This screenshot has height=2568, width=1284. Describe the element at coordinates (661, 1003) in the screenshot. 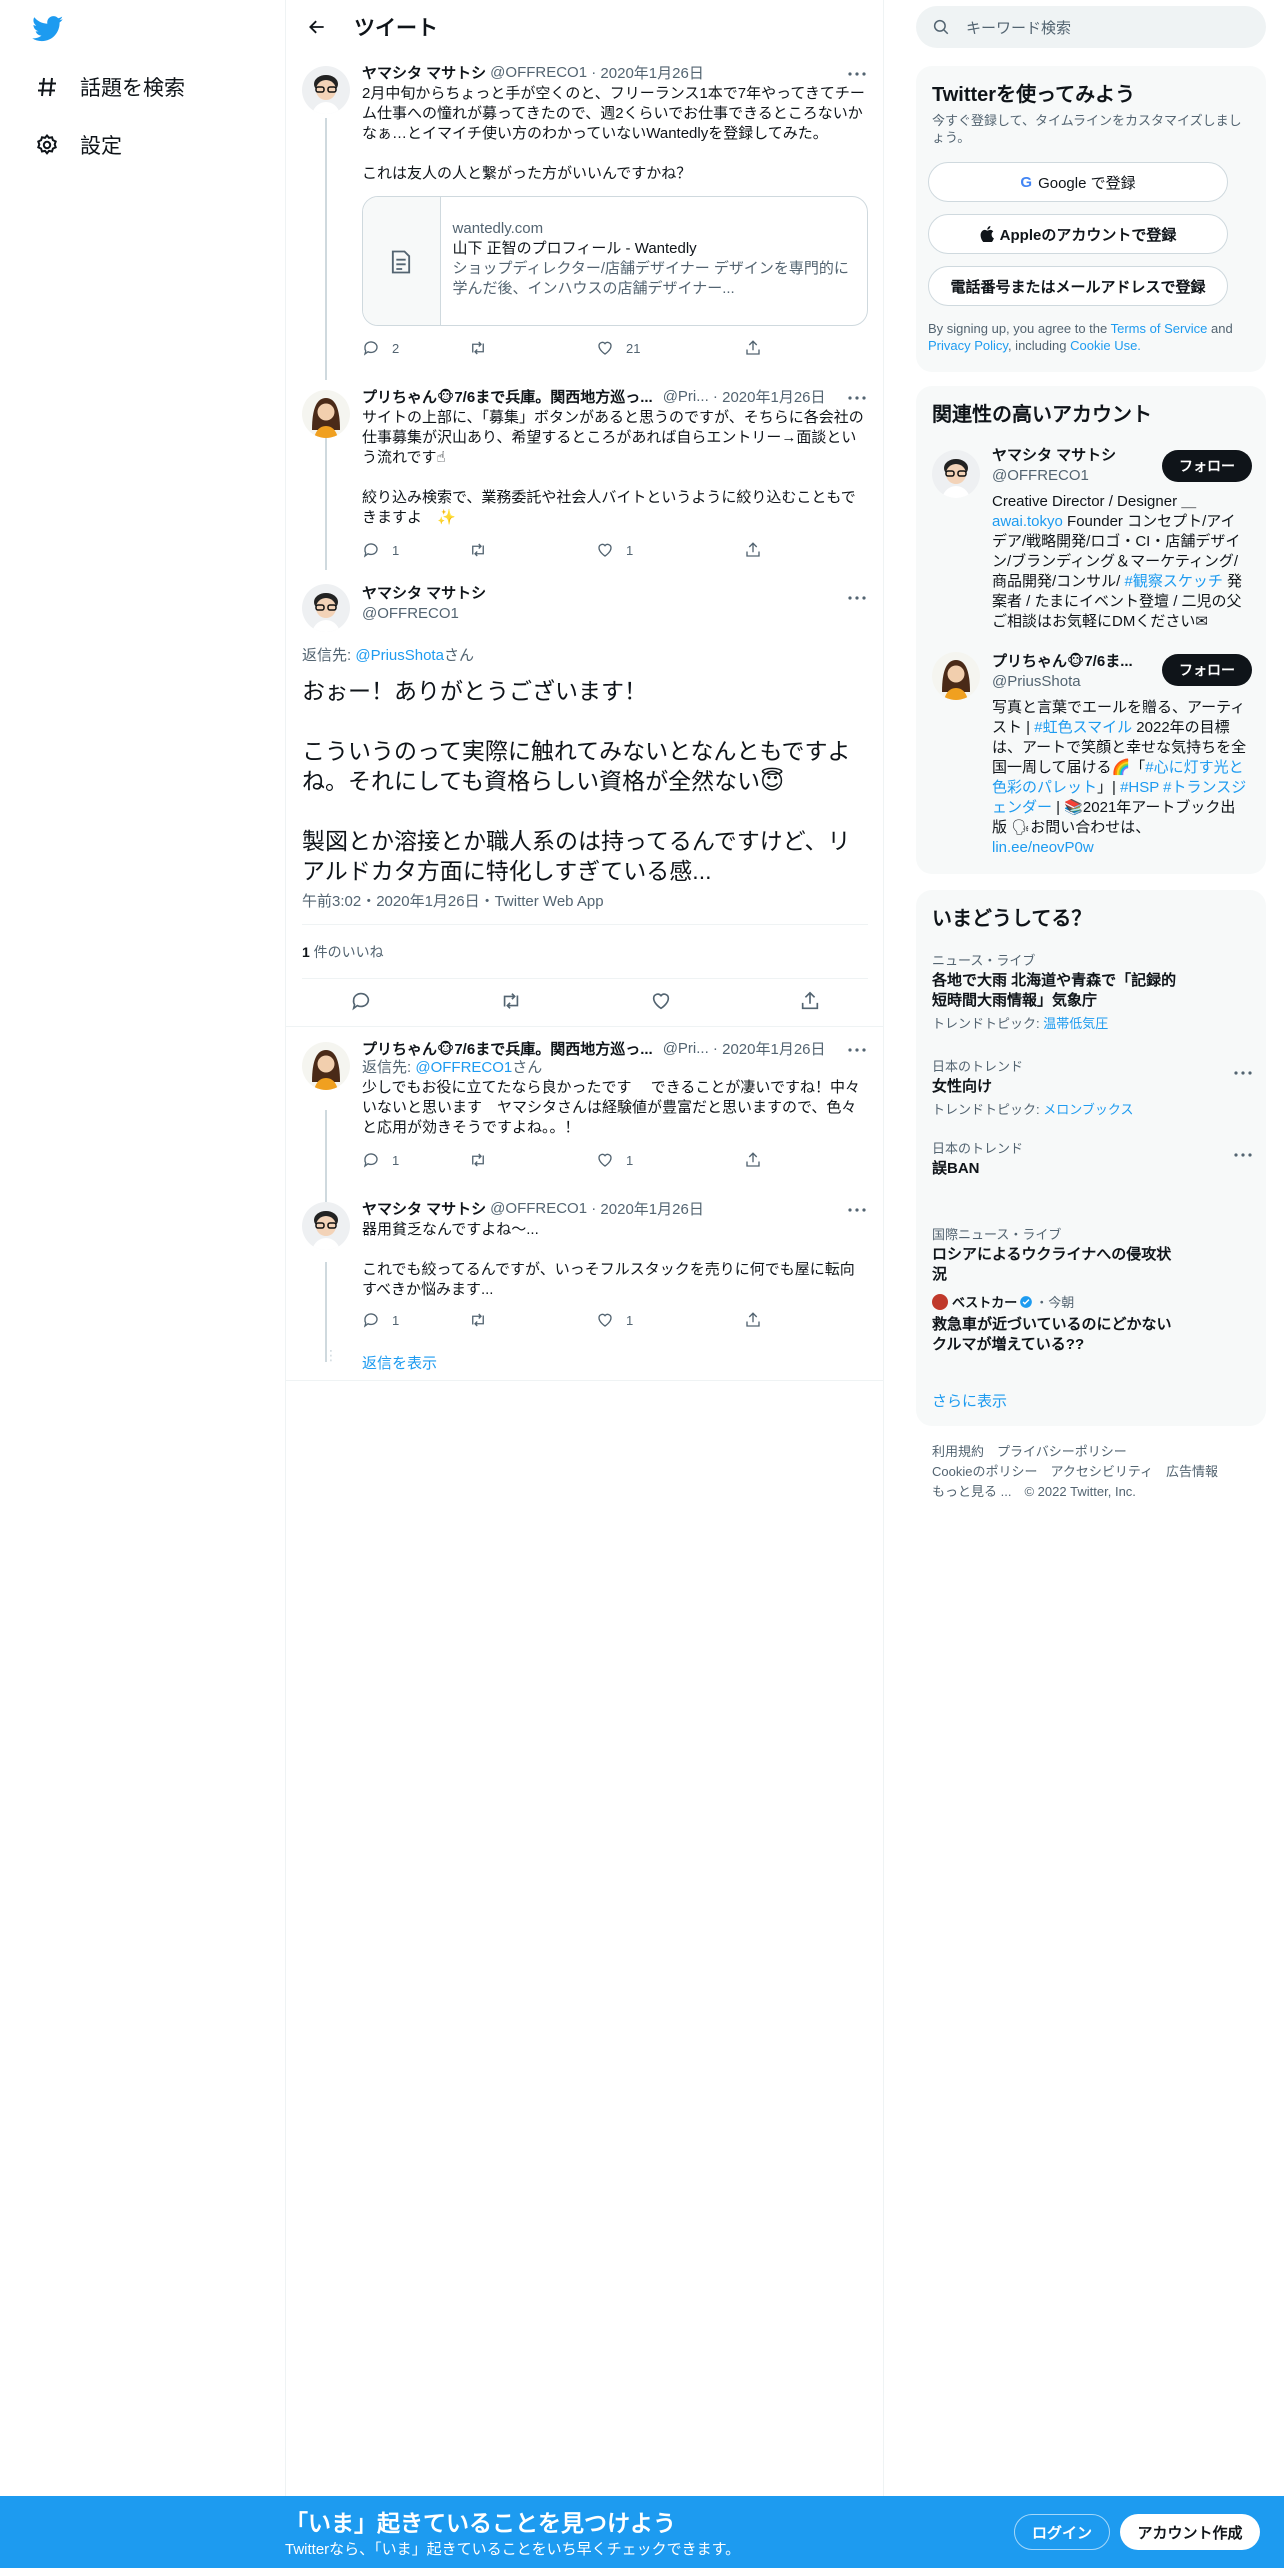

I see `heart-icon` at that location.